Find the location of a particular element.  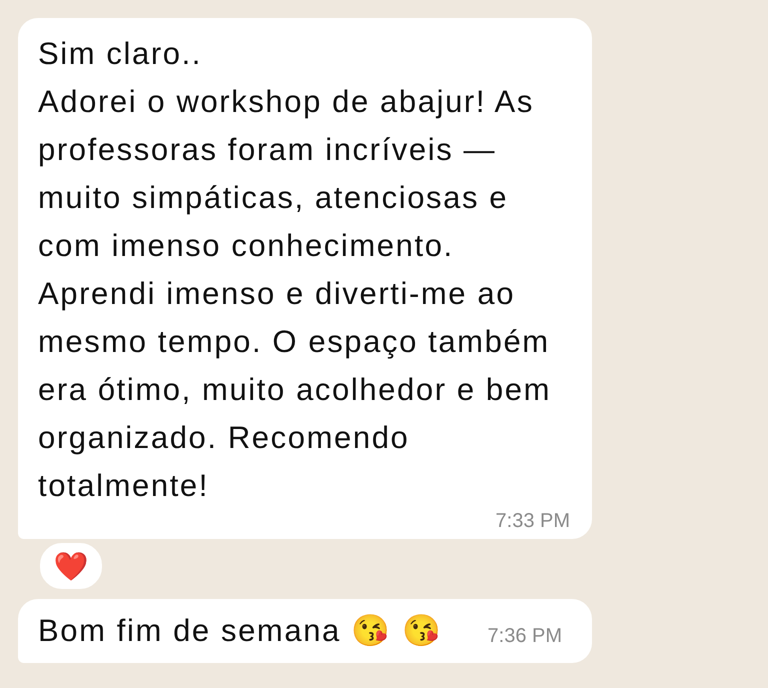

reaction-badge: ❤ is located at coordinates (71, 566).